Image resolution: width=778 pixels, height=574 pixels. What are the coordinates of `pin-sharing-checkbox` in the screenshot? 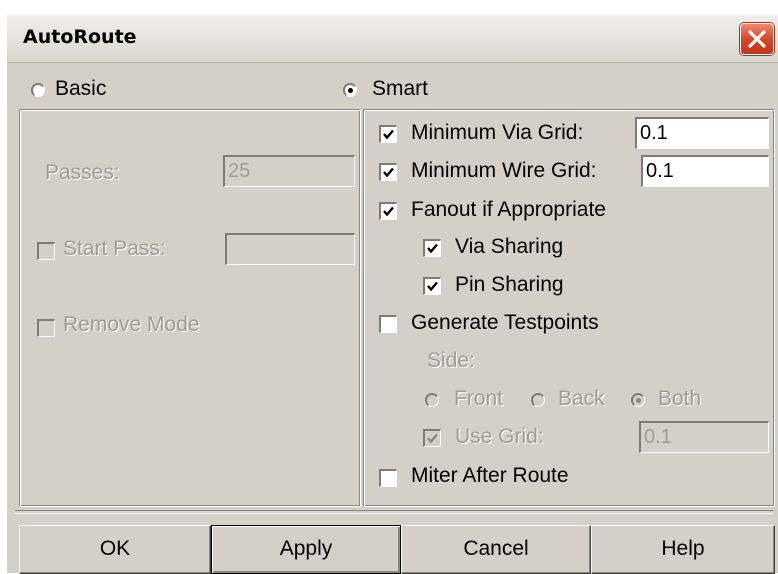 It's located at (432, 286).